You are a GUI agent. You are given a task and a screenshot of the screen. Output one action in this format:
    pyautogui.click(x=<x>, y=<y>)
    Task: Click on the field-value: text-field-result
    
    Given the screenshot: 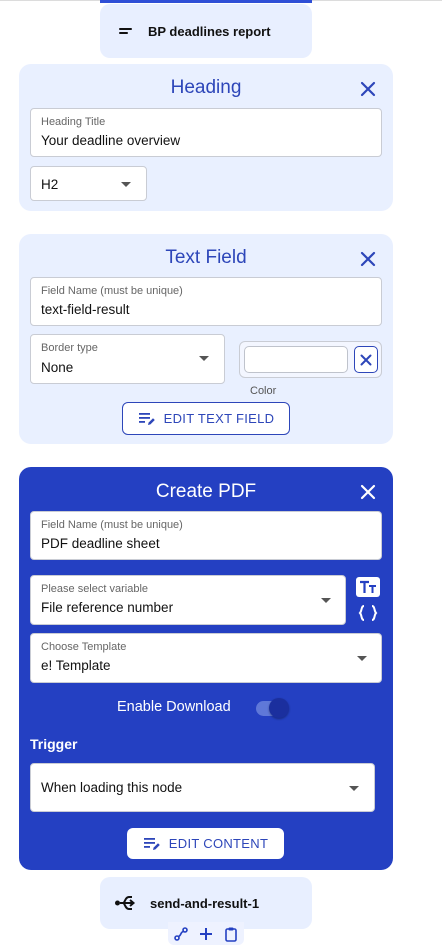 What is the action you would take?
    pyautogui.click(x=85, y=309)
    